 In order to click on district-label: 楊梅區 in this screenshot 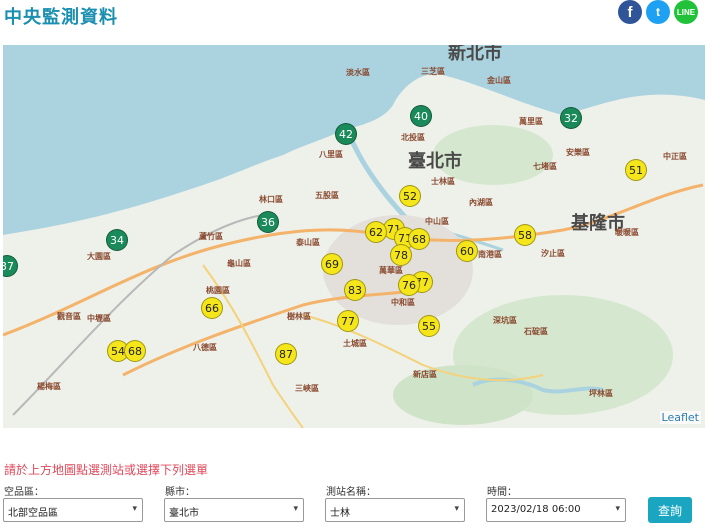, I will do `click(49, 386)`.